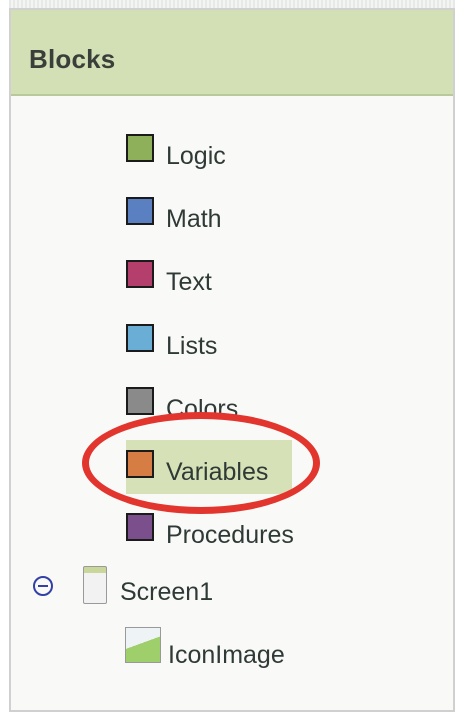  What do you see at coordinates (140, 527) in the screenshot?
I see `procedures-swatch-icon` at bounding box center [140, 527].